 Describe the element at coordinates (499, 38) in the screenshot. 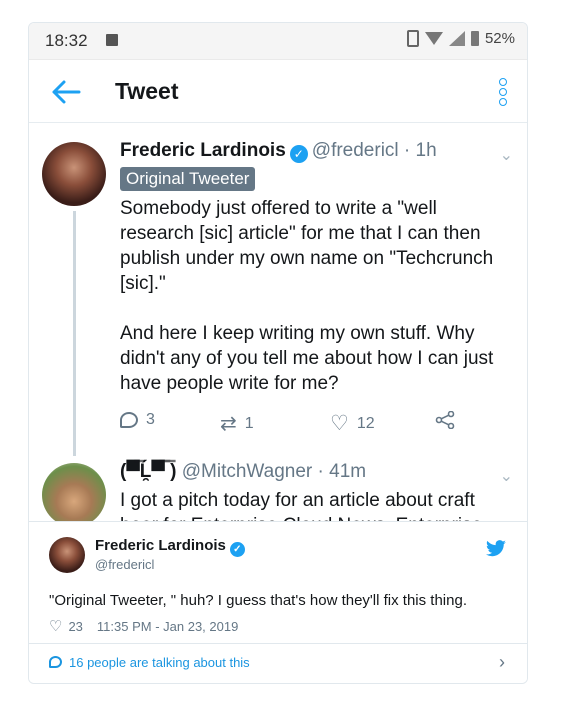

I see `battery-percent: 52%` at that location.